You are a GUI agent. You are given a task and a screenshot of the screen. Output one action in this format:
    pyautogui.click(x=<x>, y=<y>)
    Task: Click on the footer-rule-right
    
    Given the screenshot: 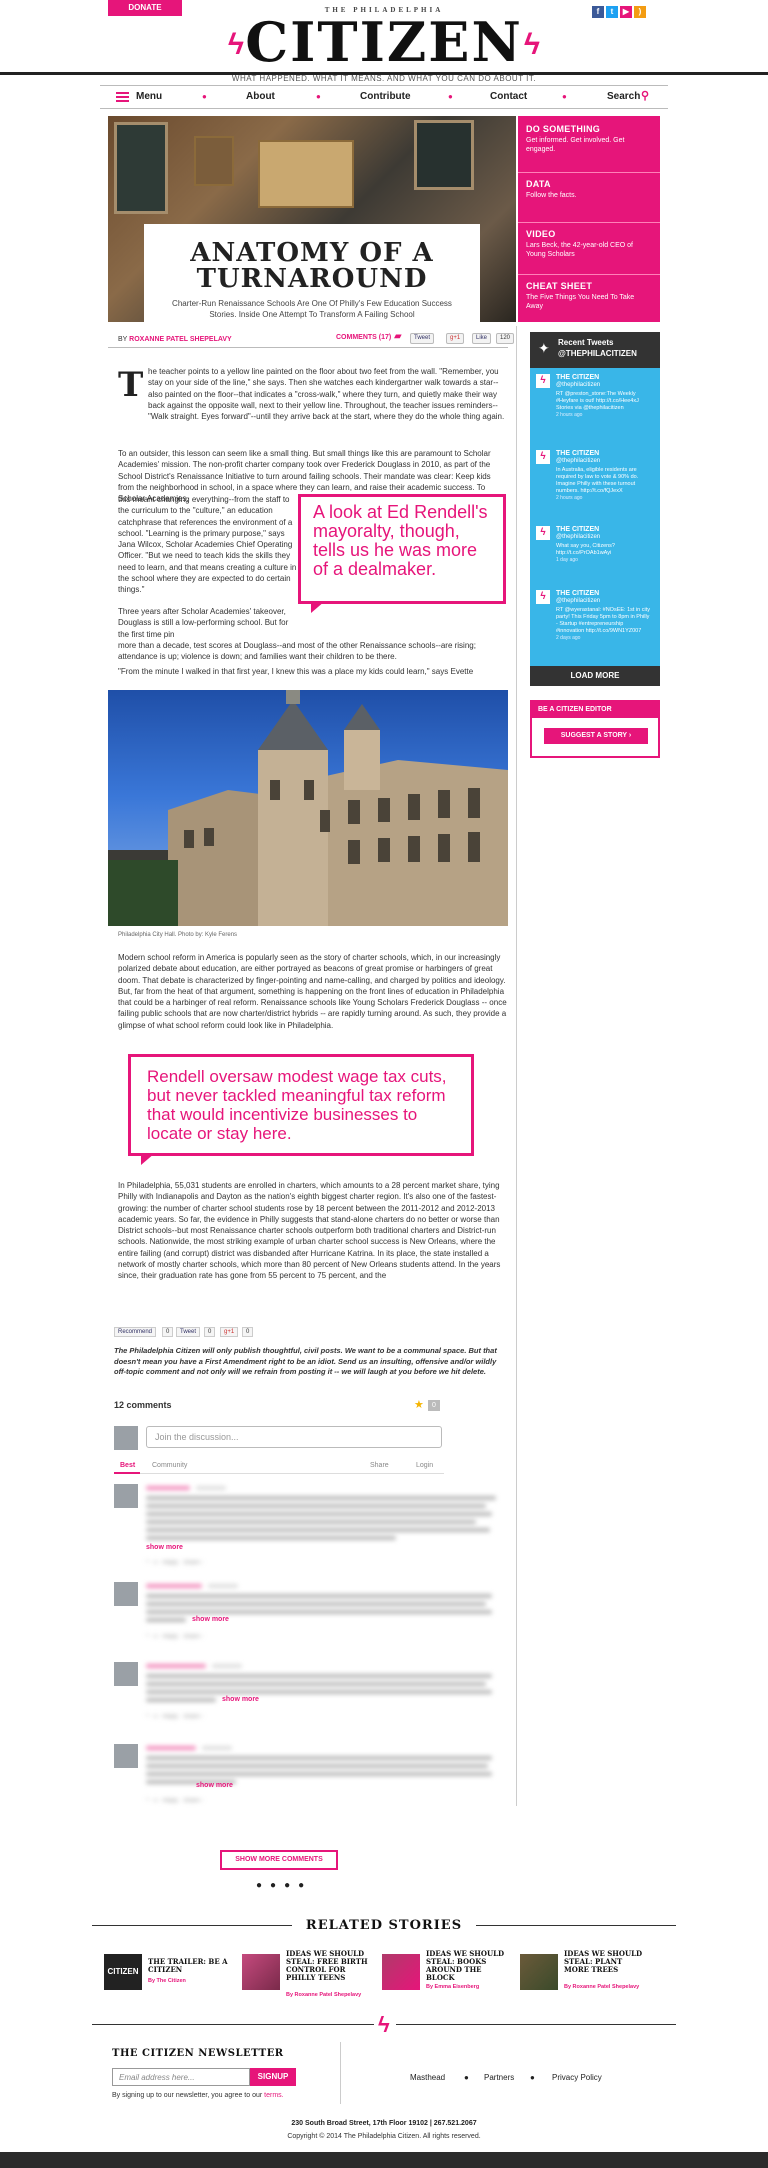 What is the action you would take?
    pyautogui.click(x=536, y=2024)
    